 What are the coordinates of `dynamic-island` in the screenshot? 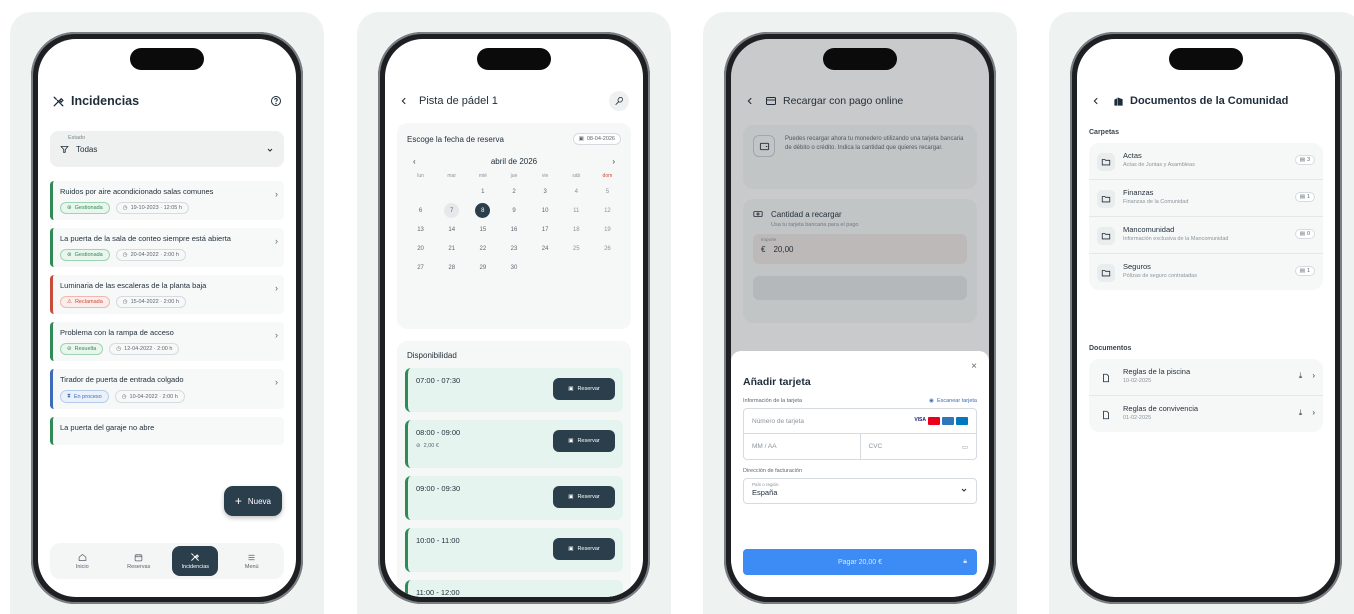 It's located at (860, 59).